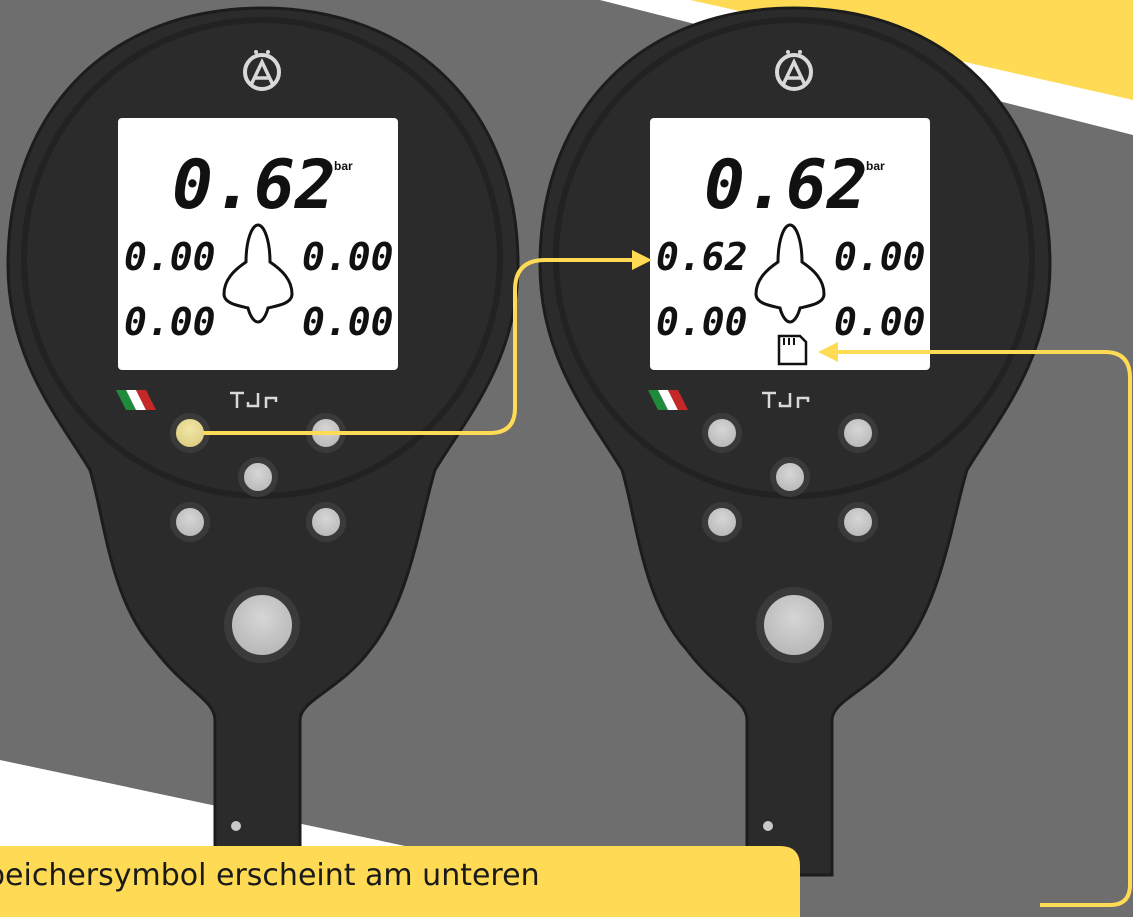  I want to click on caption-text: peichersymbol erscheint am unteren, so click(270, 875).